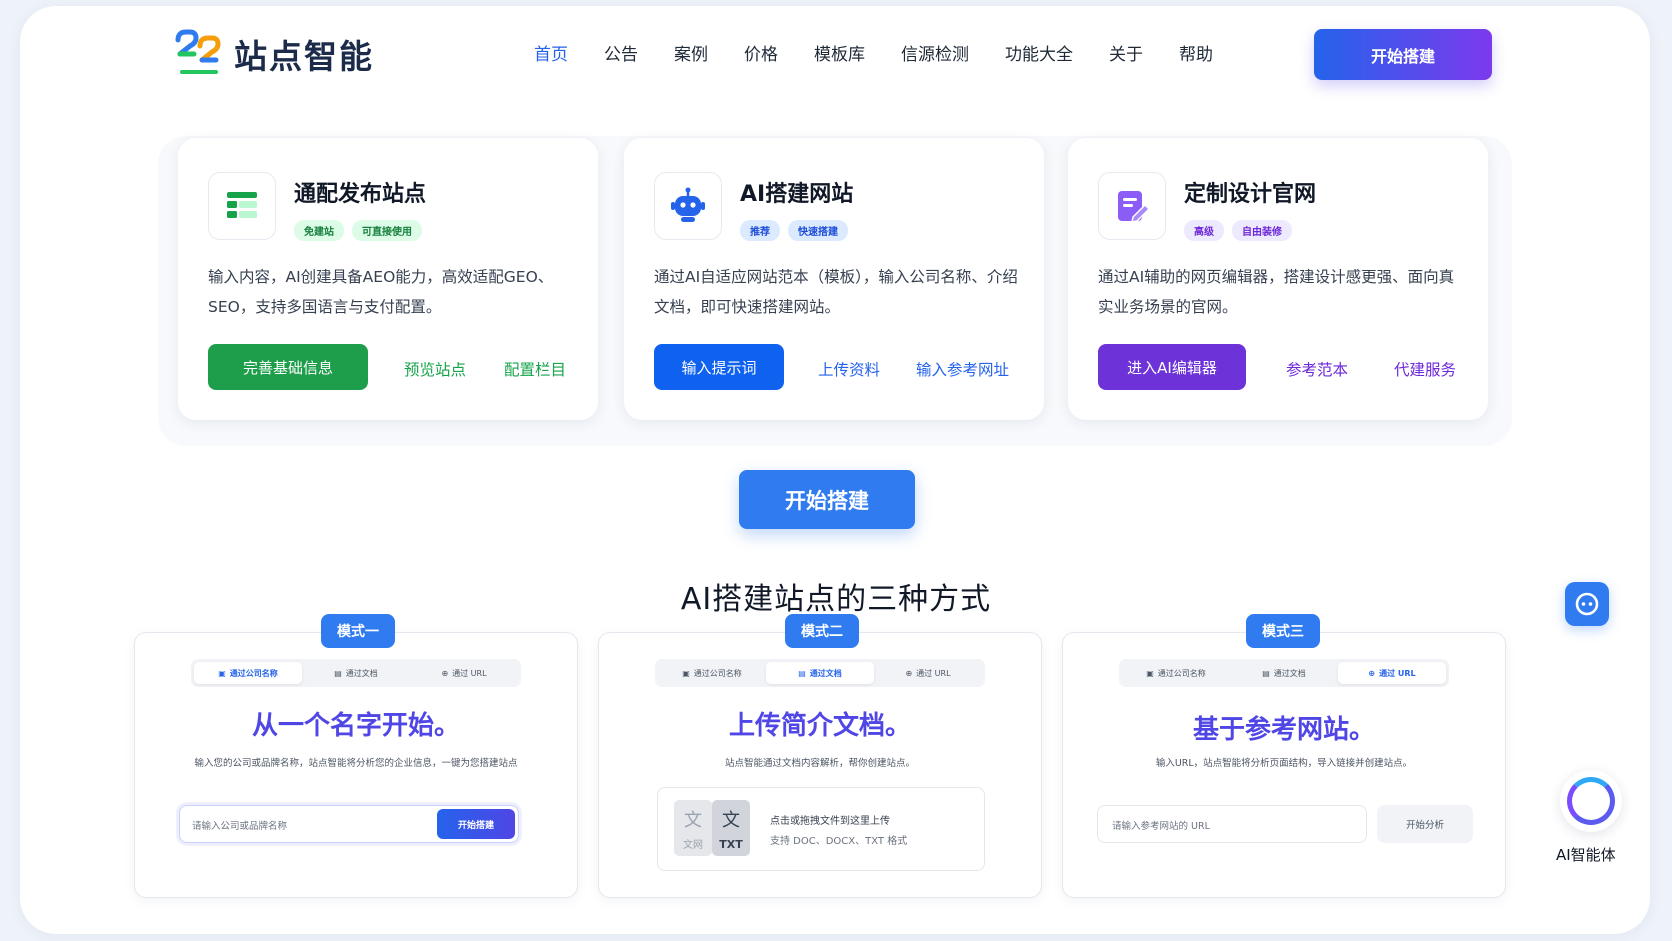 The width and height of the screenshot is (1672, 941). I want to click on start-analysis-button: 开始分析, so click(1425, 824).